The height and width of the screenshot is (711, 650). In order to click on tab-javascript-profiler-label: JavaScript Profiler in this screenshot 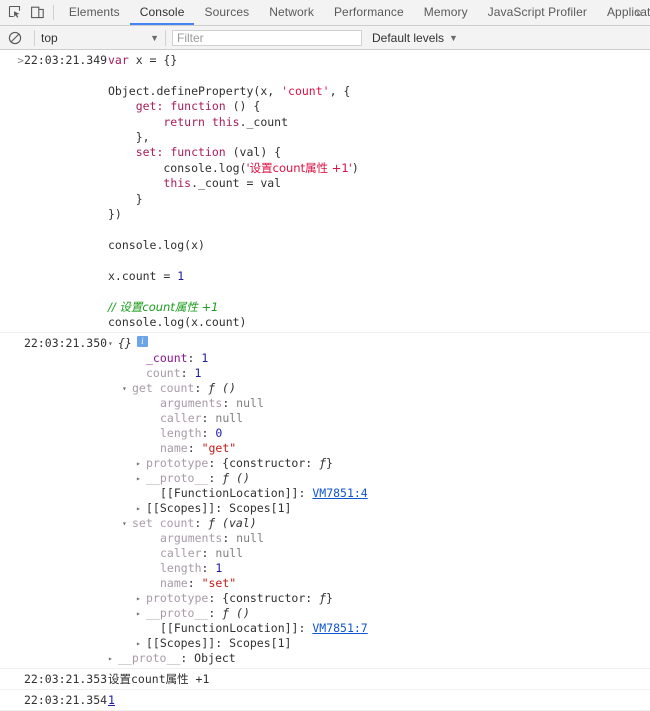, I will do `click(537, 11)`.